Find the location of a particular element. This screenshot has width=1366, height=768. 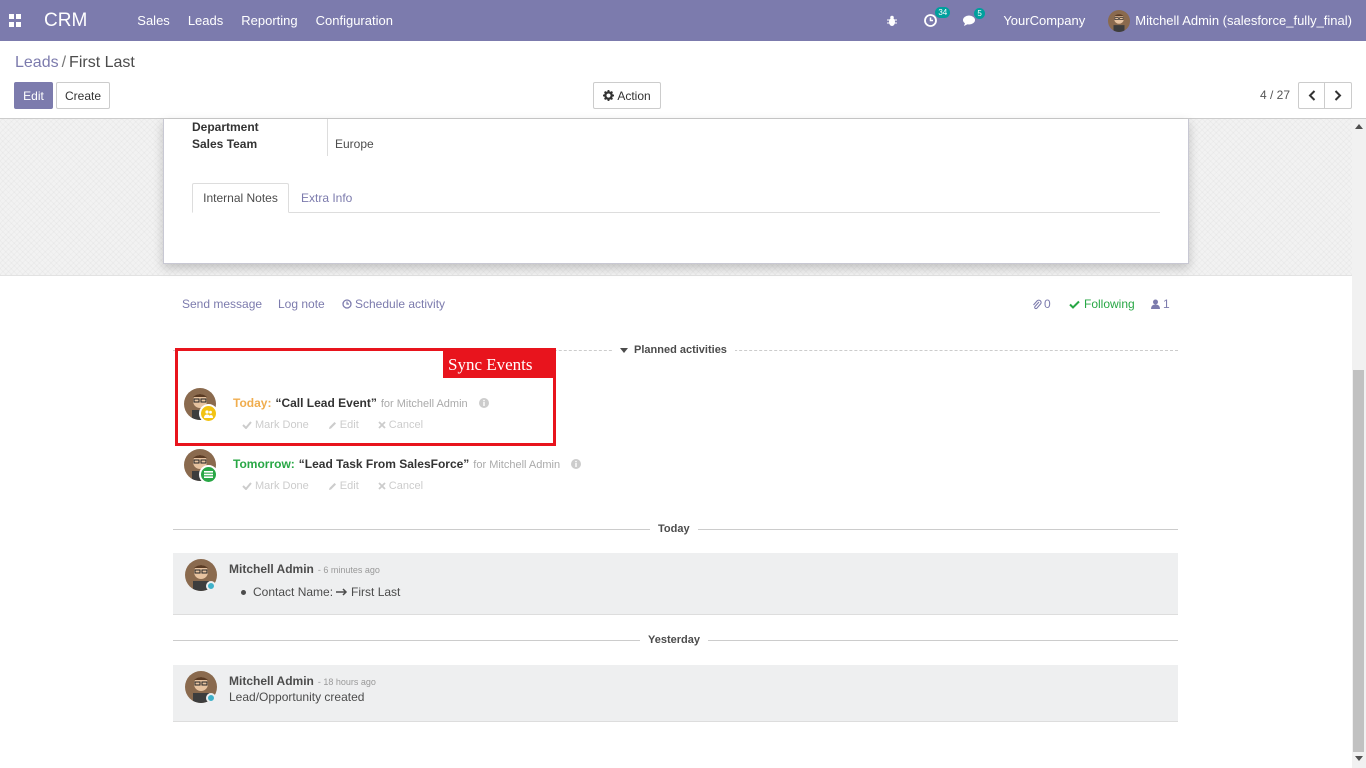

planned-activities-toggle: Planned activities is located at coordinates (673, 350).